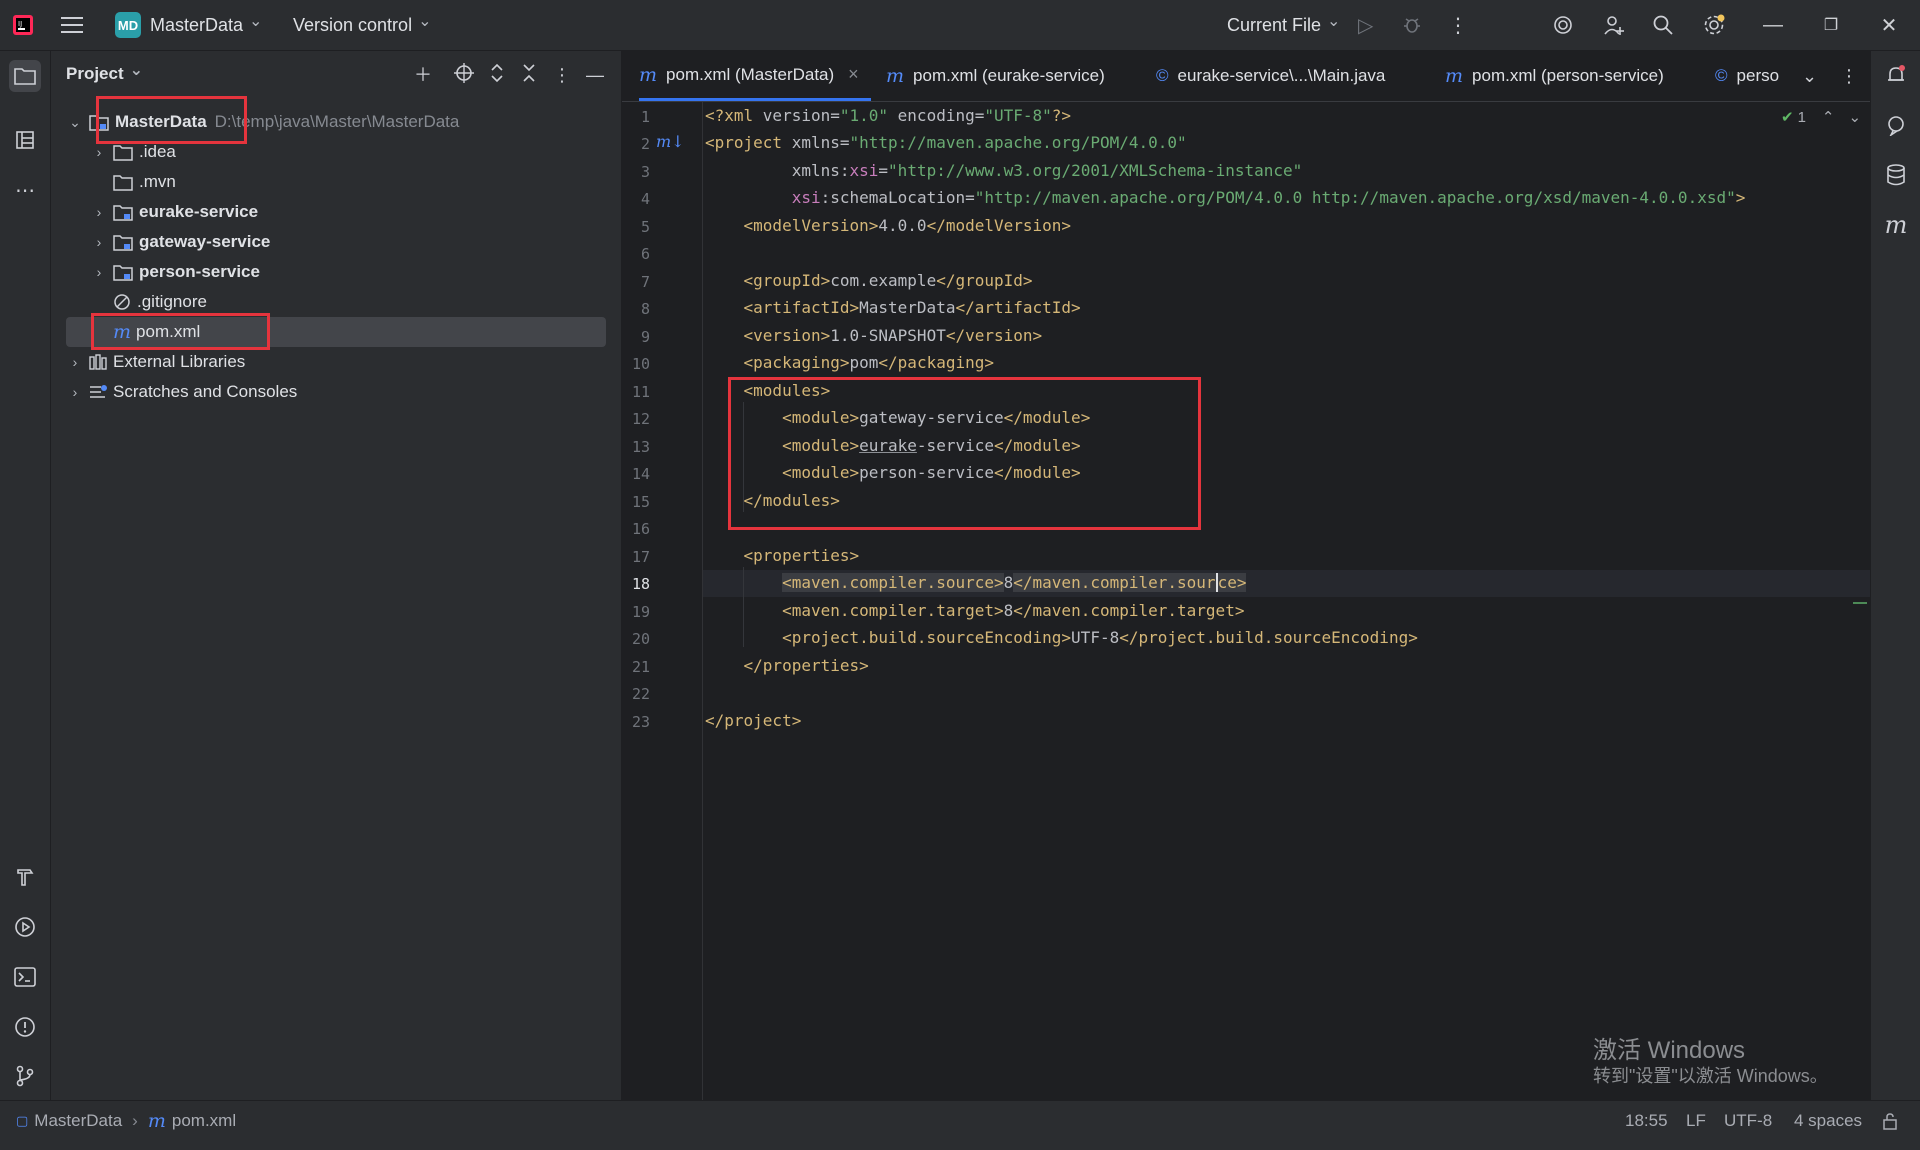  What do you see at coordinates (1831, 25) in the screenshot?
I see `restore-window-button: ❐` at bounding box center [1831, 25].